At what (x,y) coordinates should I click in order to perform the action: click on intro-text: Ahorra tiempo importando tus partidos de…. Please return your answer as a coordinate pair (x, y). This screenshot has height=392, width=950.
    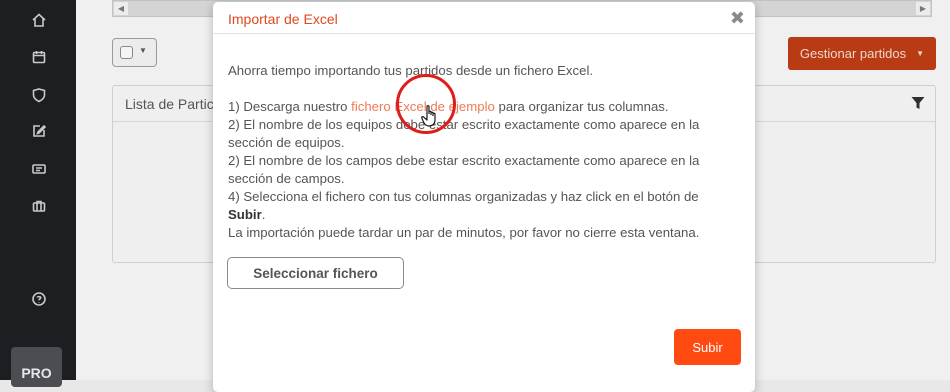
    Looking at the image, I should click on (411, 70).